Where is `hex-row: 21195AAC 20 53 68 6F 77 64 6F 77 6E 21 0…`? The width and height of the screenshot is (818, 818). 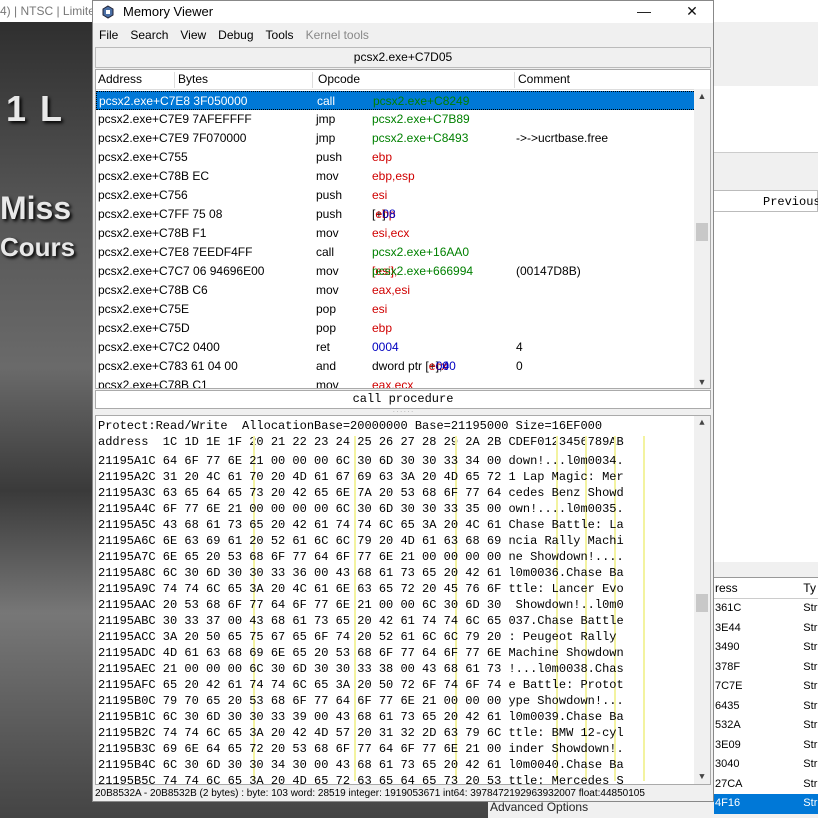
hex-row: 21195AAC 20 53 68 6F 77 64 6F 77 6E 21 0… is located at coordinates (361, 605).